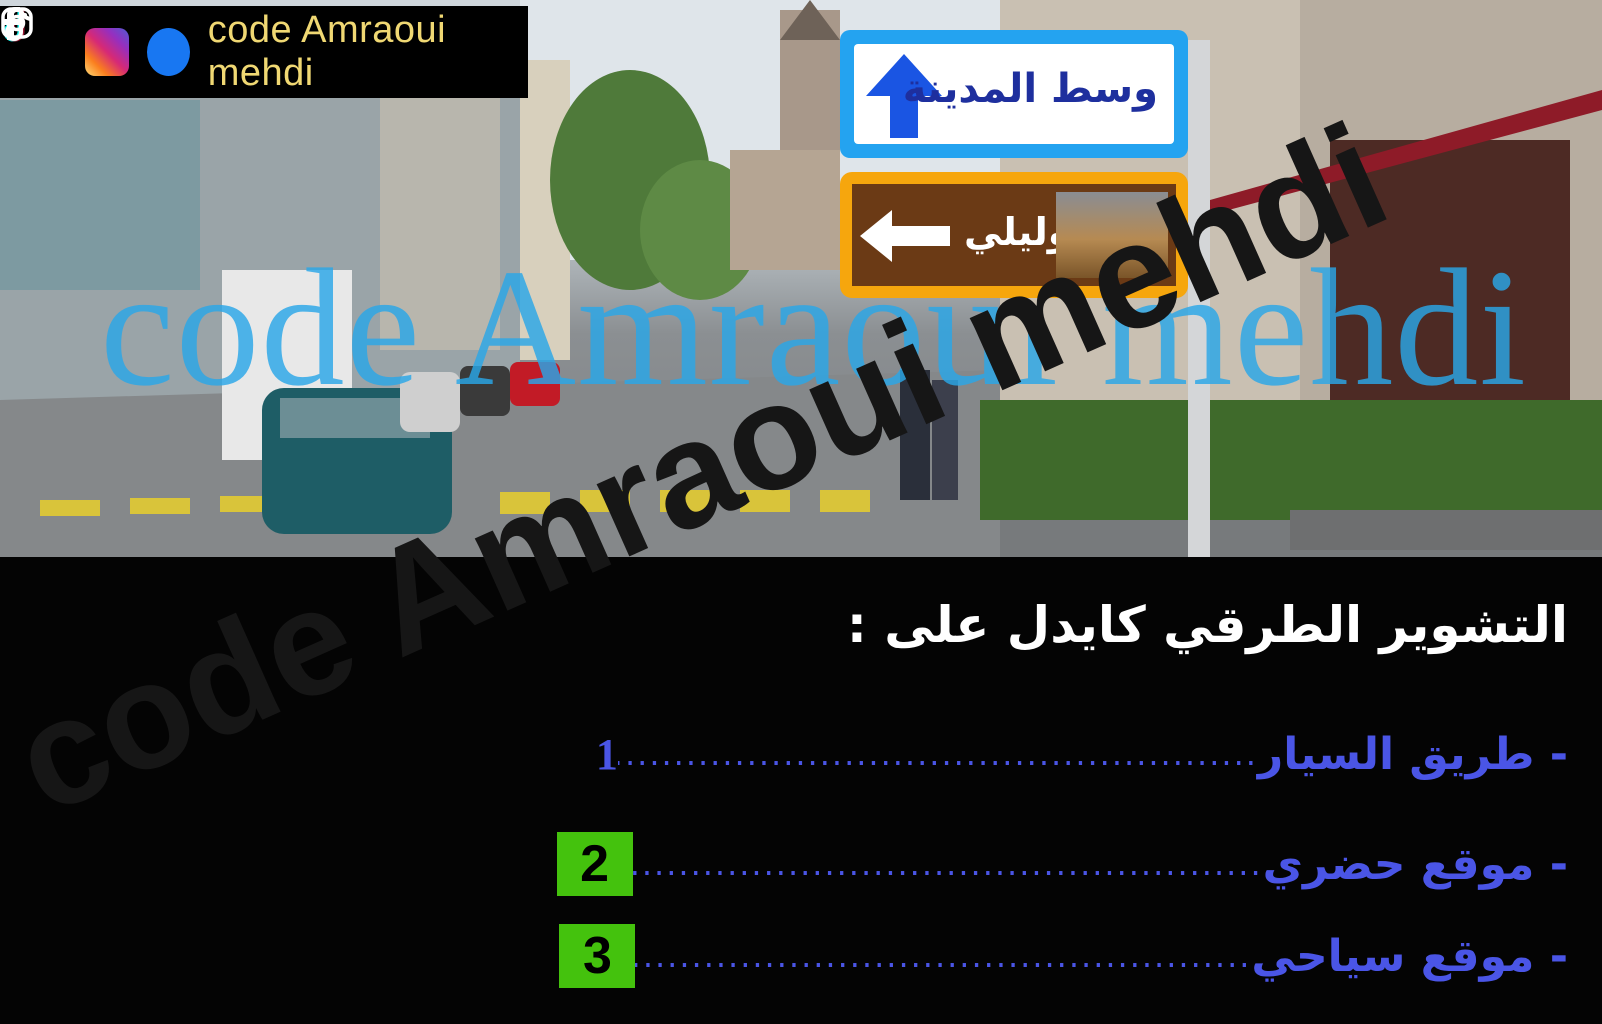 This screenshot has width=1602, height=1024. What do you see at coordinates (597, 956) in the screenshot?
I see `answer-number-badge: 3` at bounding box center [597, 956].